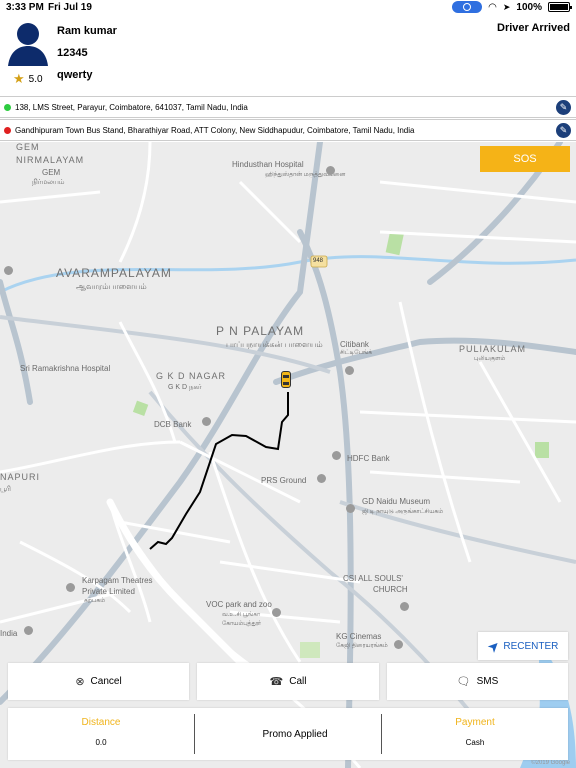 The image size is (576, 768). Describe the element at coordinates (525, 159) in the screenshot. I see `sos-button: SOS` at that location.